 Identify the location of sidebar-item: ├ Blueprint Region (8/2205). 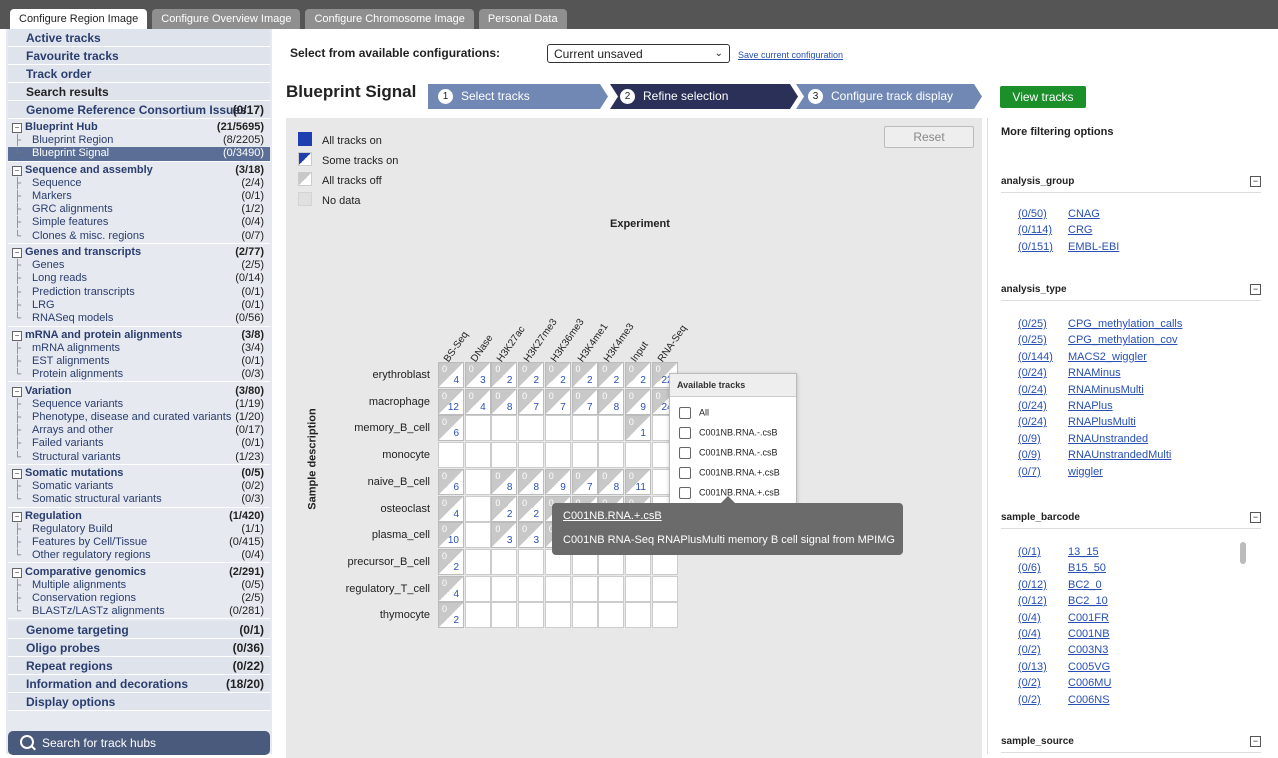
(139, 140).